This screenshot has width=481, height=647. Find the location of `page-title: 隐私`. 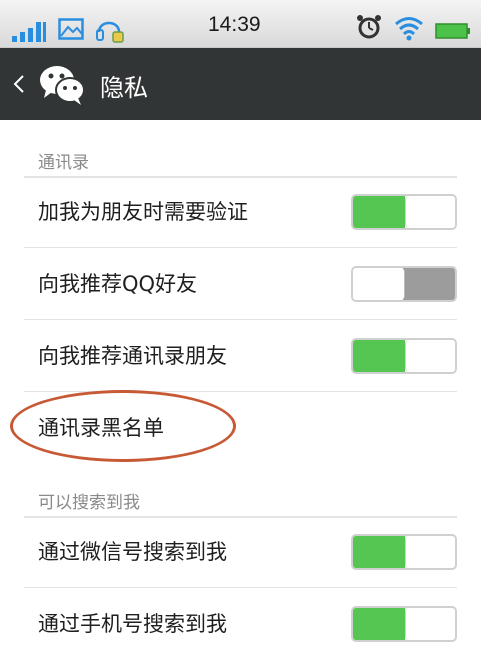

page-title: 隐私 is located at coordinates (124, 88).